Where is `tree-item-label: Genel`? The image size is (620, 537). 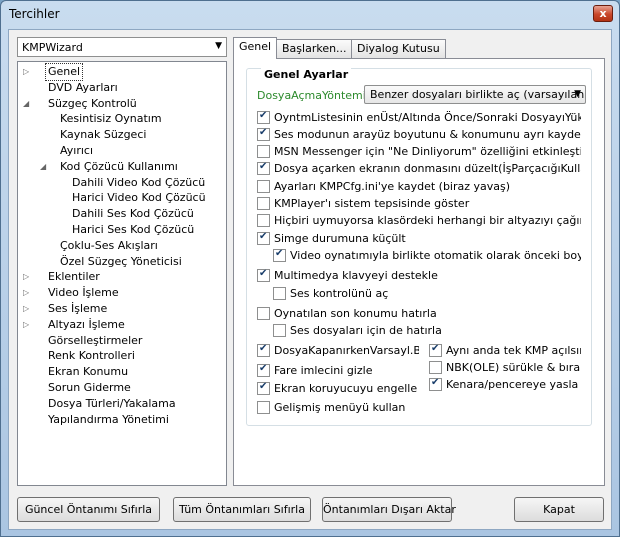 tree-item-label: Genel is located at coordinates (64, 72).